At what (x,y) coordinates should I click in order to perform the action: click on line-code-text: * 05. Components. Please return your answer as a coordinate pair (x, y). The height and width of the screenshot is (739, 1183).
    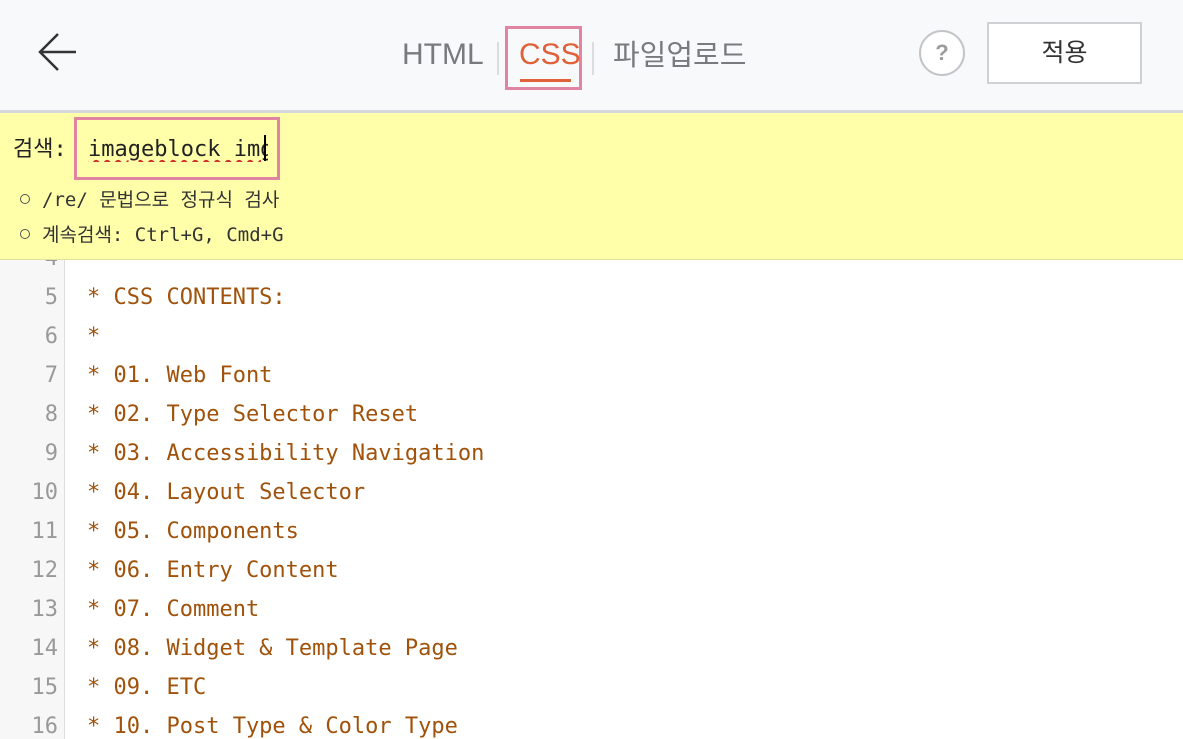
    Looking at the image, I should click on (193, 531).